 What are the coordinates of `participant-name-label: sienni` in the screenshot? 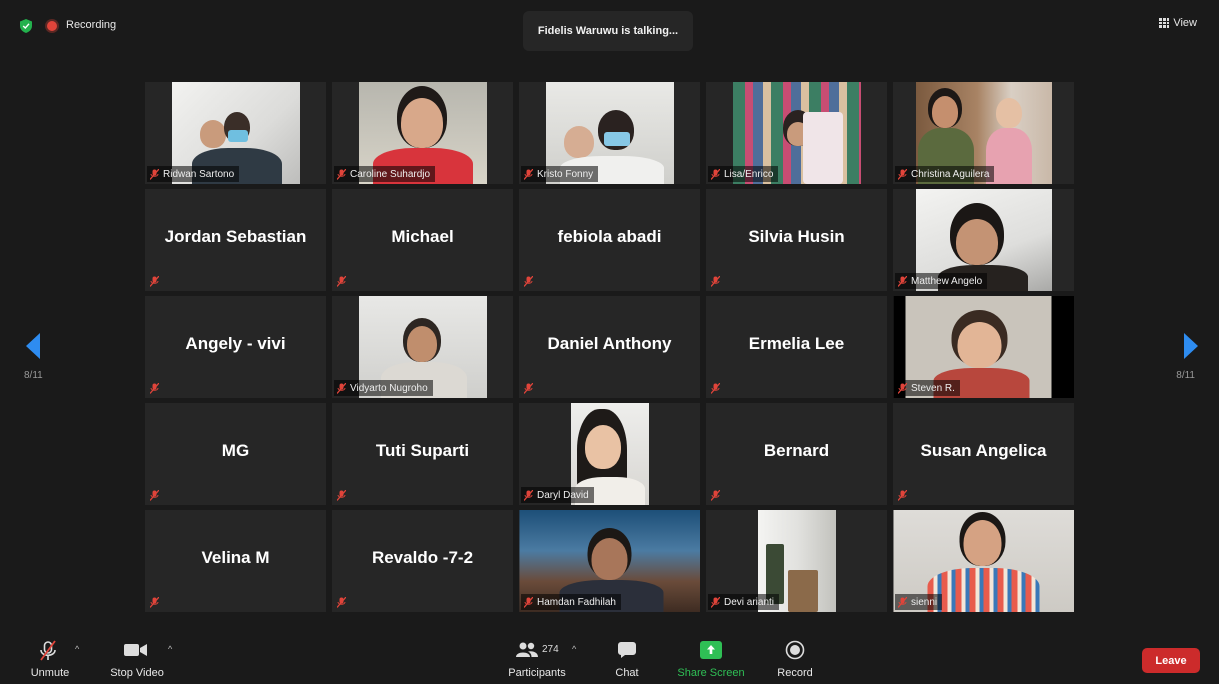 It's located at (919, 602).